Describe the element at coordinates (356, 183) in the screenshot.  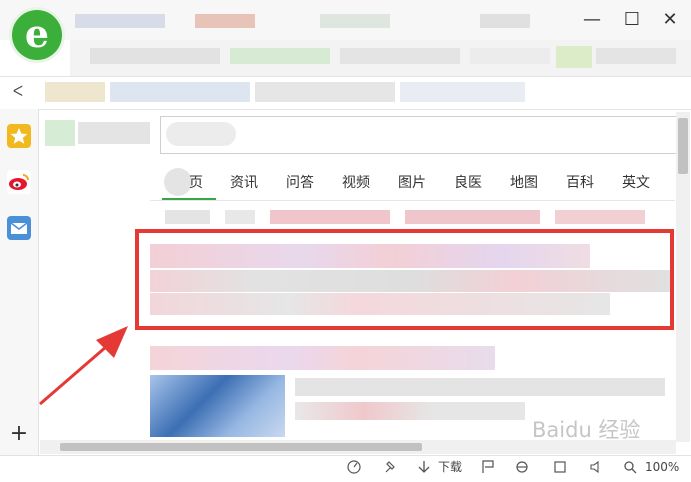
I see `tab-video: 视频` at that location.